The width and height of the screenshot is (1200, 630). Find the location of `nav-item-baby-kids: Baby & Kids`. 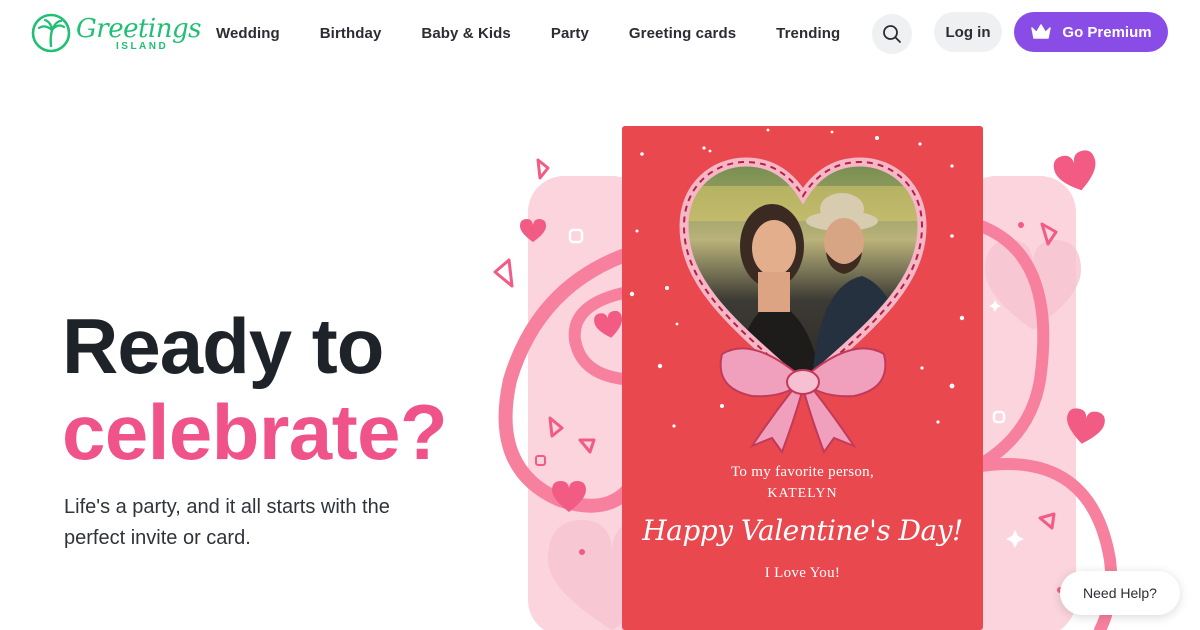

nav-item-baby-kids: Baby & Kids is located at coordinates (465, 33).